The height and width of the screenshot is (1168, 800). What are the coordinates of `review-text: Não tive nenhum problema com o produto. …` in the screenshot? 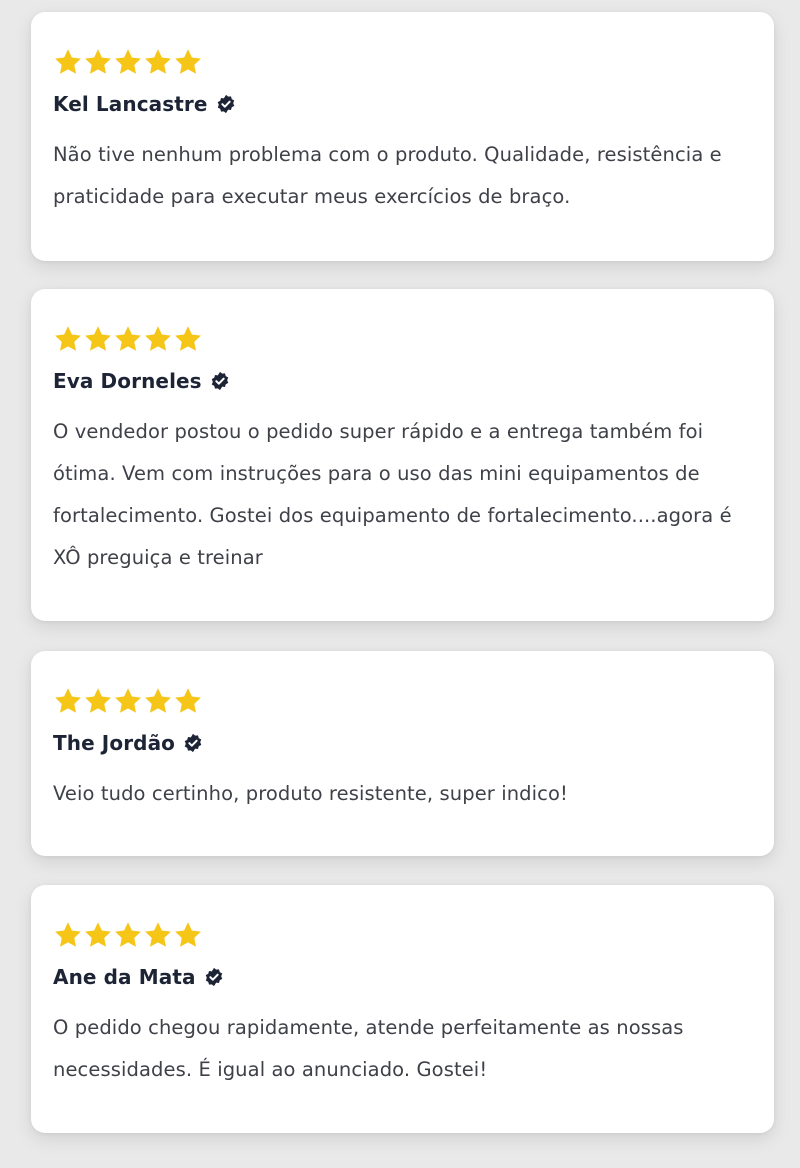 It's located at (387, 175).